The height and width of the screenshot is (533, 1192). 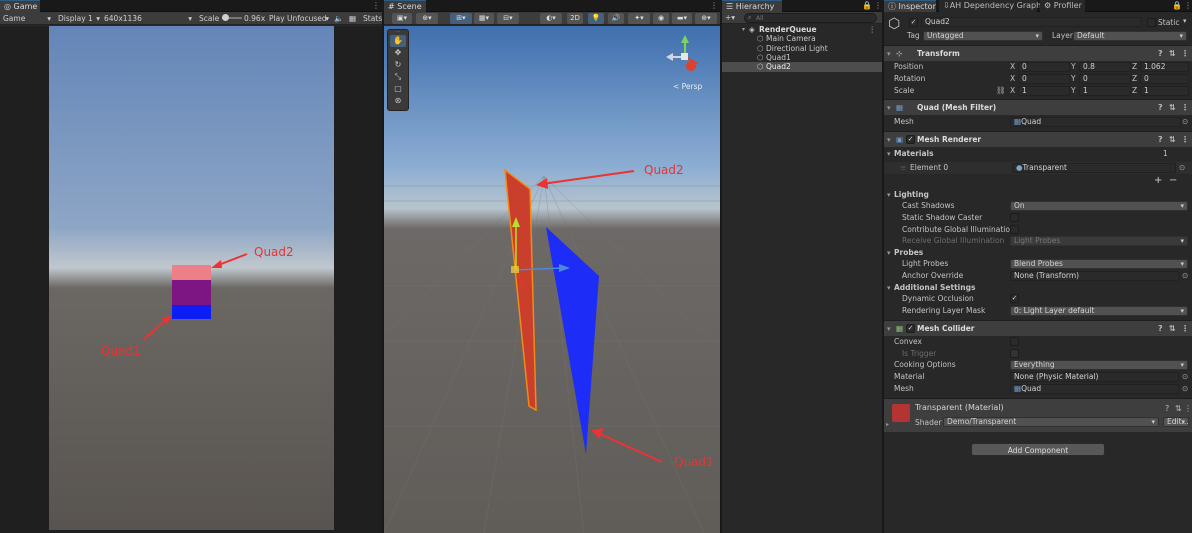 I want to click on scale-y-field: 1, so click(x=1105, y=91).